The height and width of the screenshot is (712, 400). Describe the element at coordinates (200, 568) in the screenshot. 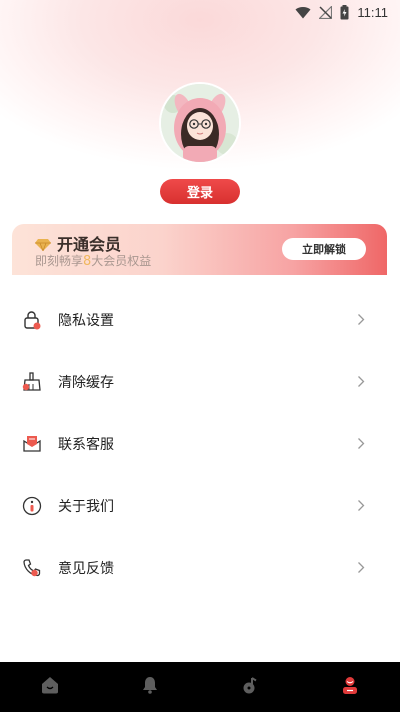

I see `menu-item-feedback: 意见反馈` at that location.